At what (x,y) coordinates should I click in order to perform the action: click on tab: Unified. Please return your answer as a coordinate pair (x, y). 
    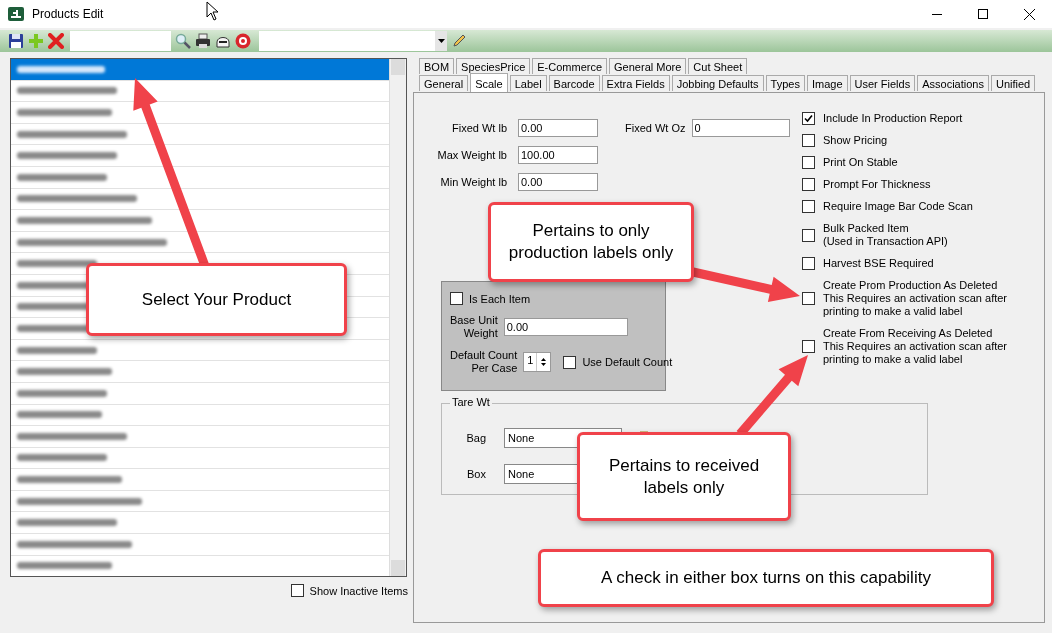
    Looking at the image, I should click on (1013, 83).